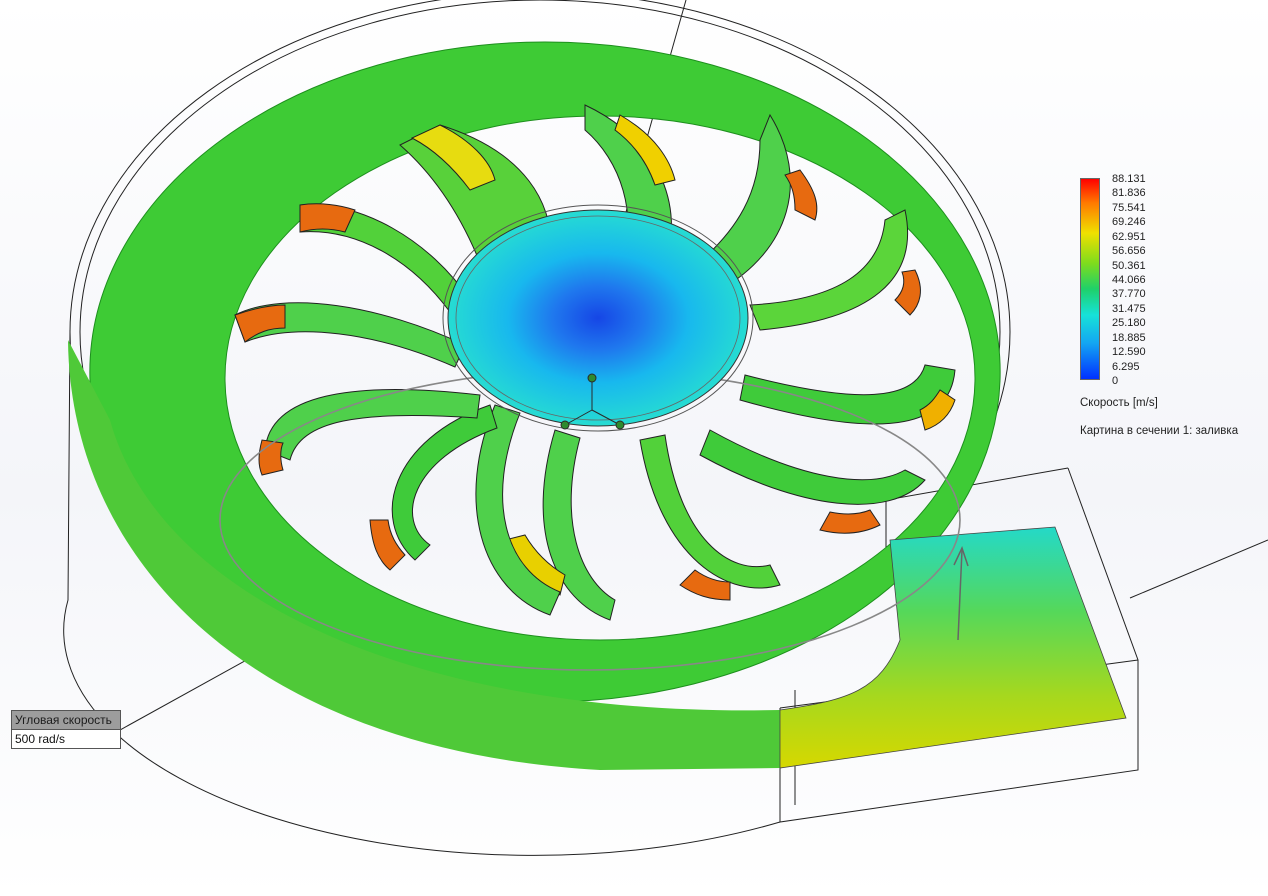  I want to click on legend-tick-label: 69.246, so click(1129, 222).